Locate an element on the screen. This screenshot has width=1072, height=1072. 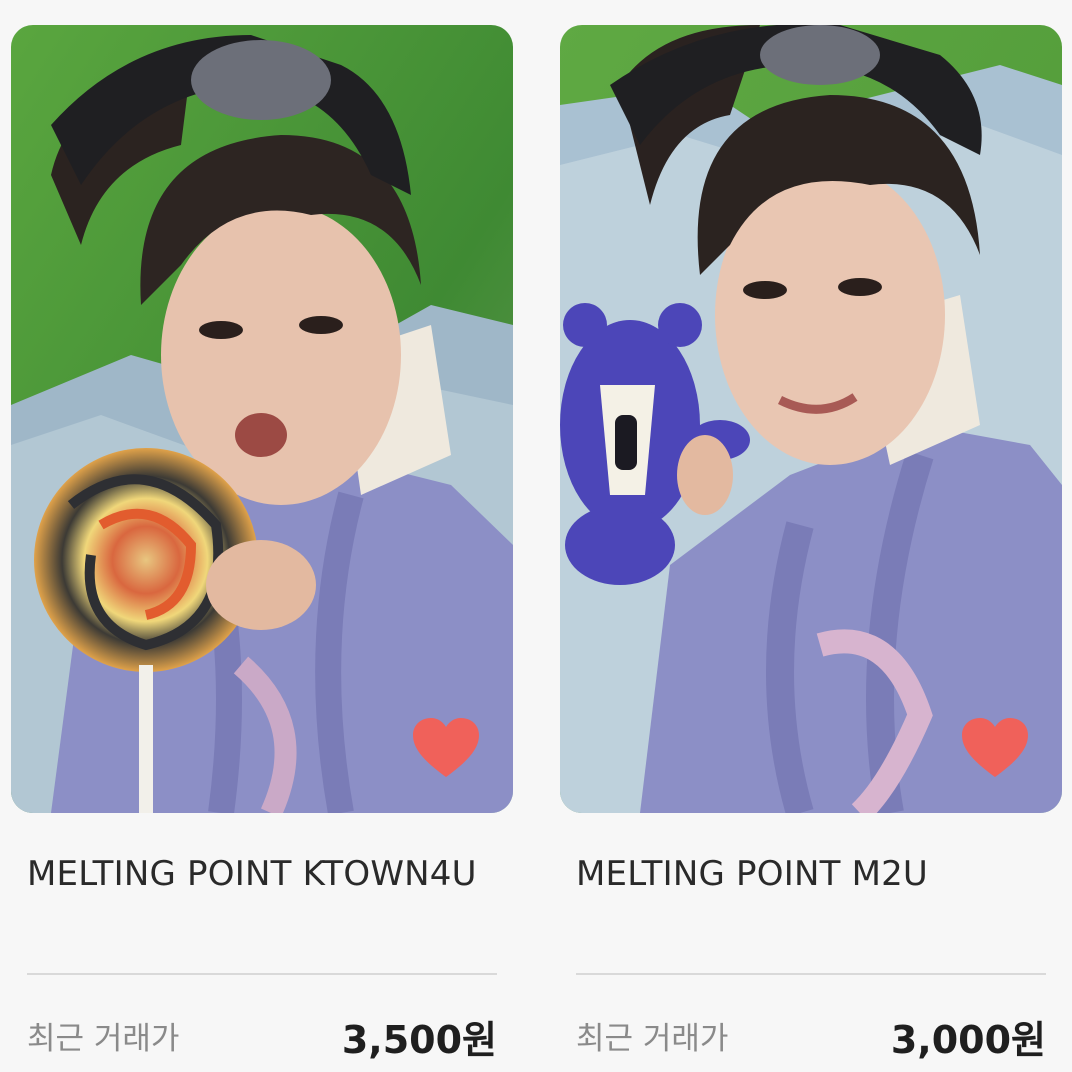
recent-price-value: 3,000원 is located at coordinates (968, 1040).